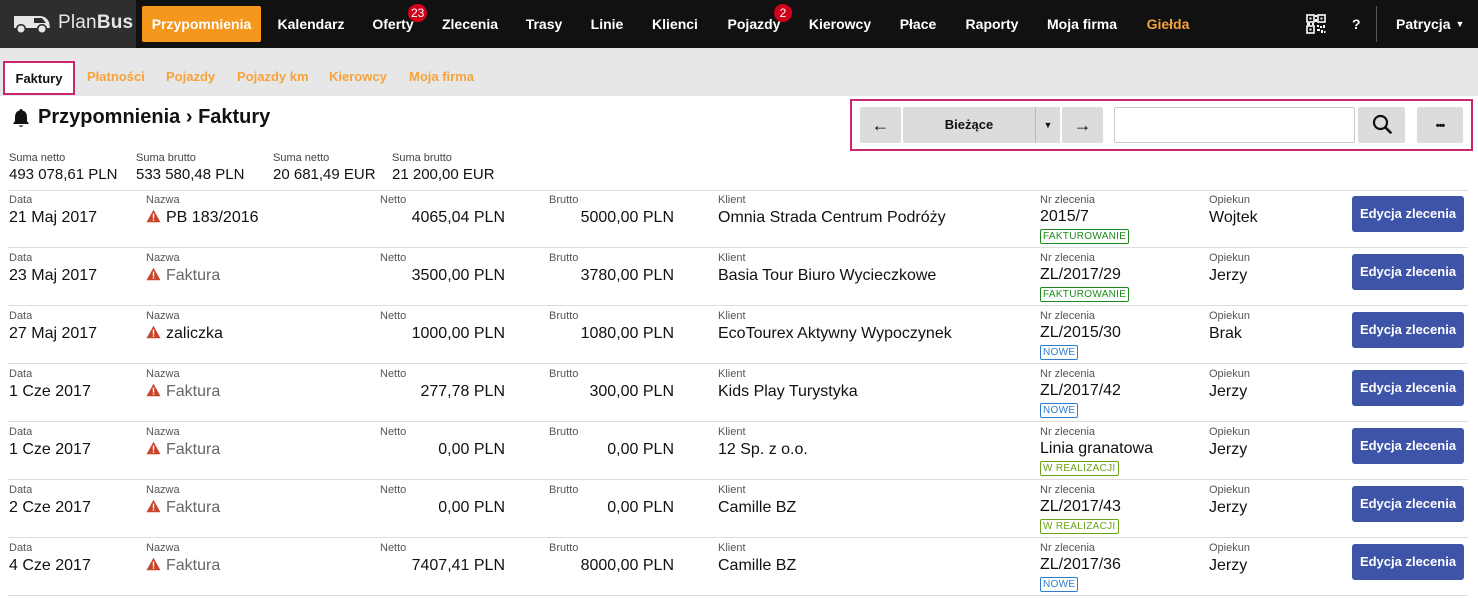  Describe the element at coordinates (757, 558) in the screenshot. I see `cell-klient: Klient Camille BZ` at that location.